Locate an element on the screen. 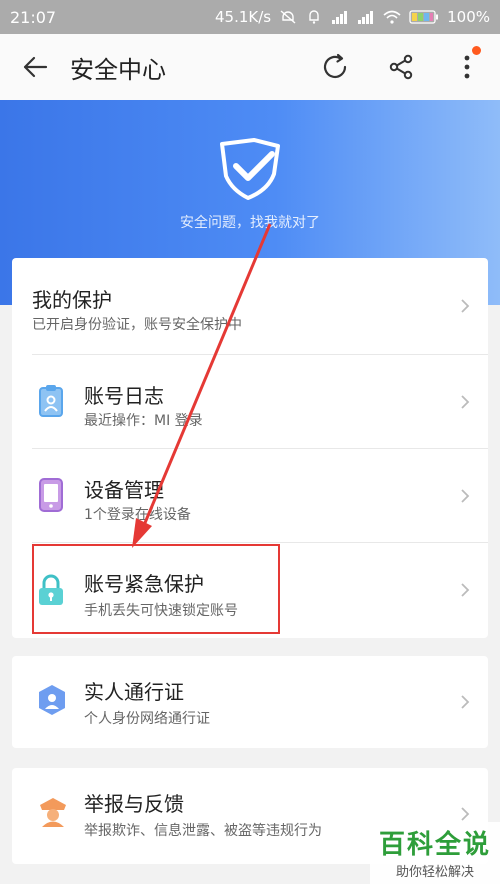 The image size is (500, 884). annotation-arrow is located at coordinates (202, 385).